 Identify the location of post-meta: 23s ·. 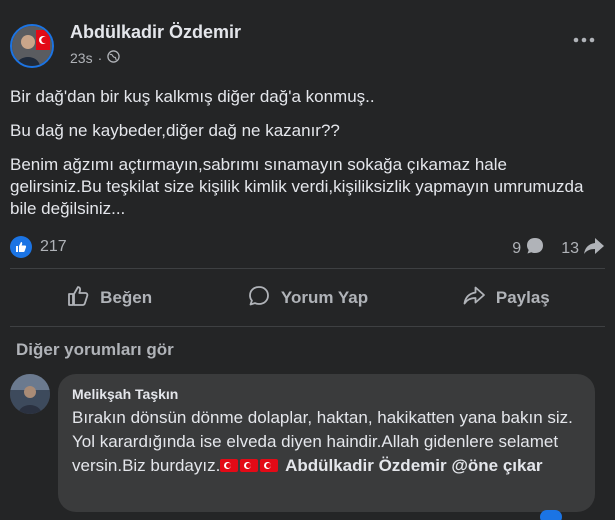
(95, 58).